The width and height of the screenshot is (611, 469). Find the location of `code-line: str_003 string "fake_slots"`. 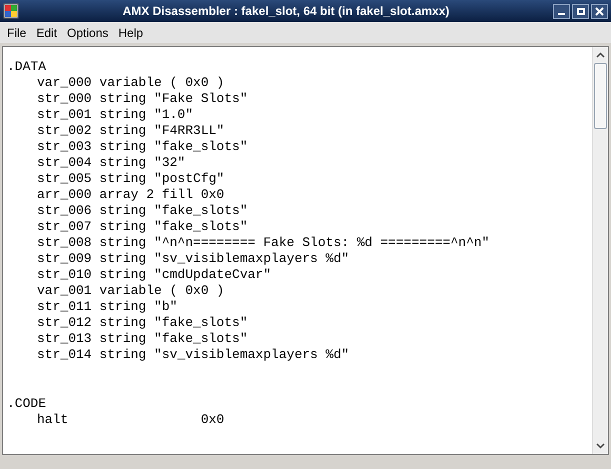

code-line: str_003 string "fake_slots" is located at coordinates (142, 147).